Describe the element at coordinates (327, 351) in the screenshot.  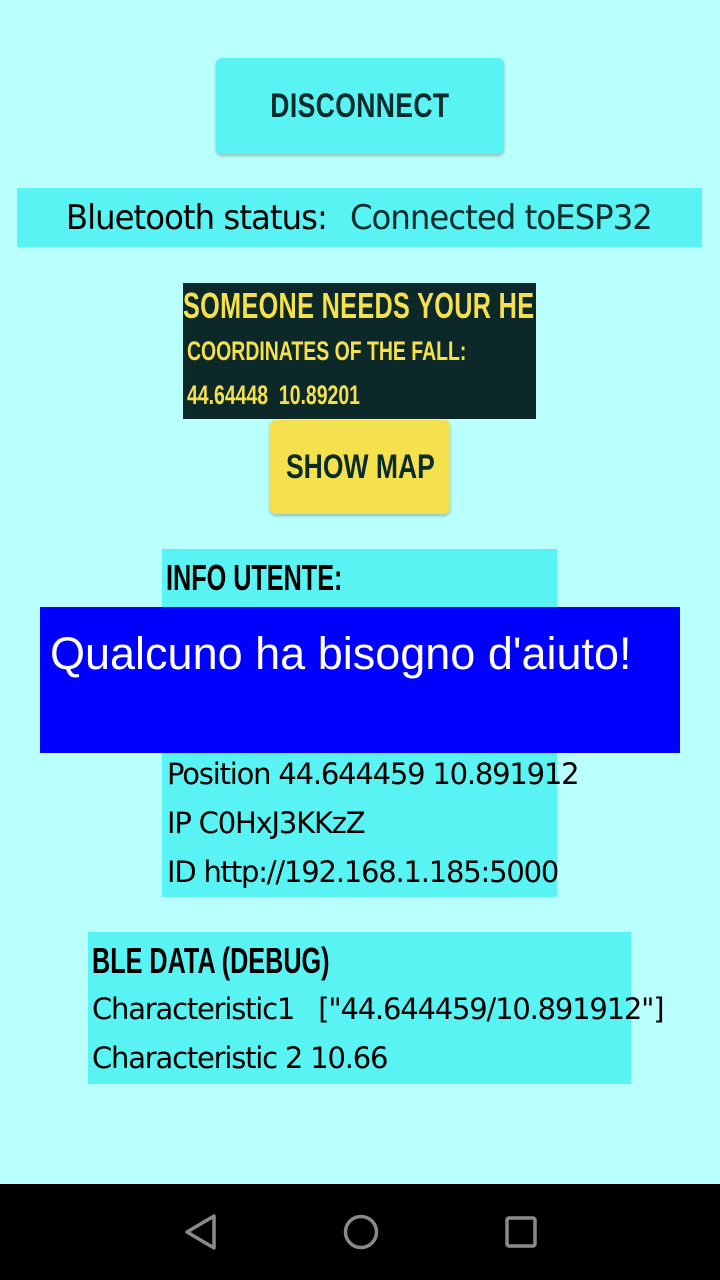
I see `alert-coordinates-label: COORDINATES OF THE FALL:` at that location.